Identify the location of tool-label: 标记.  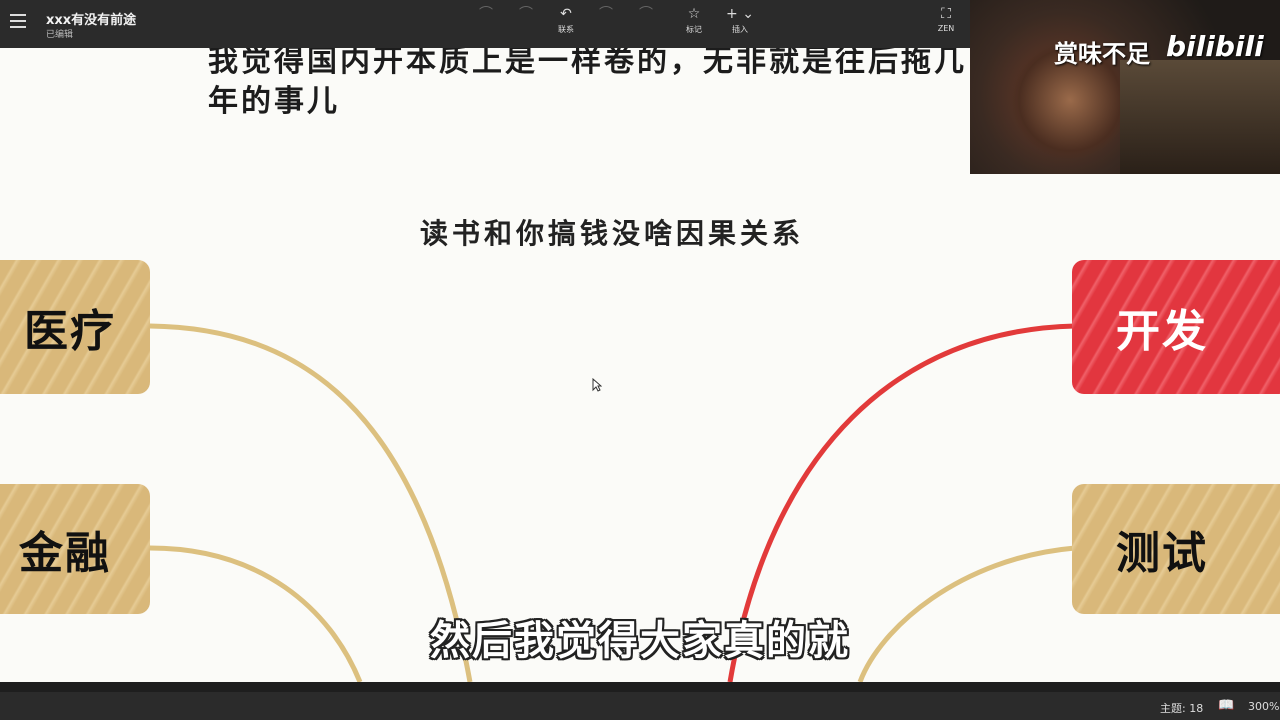
(694, 29).